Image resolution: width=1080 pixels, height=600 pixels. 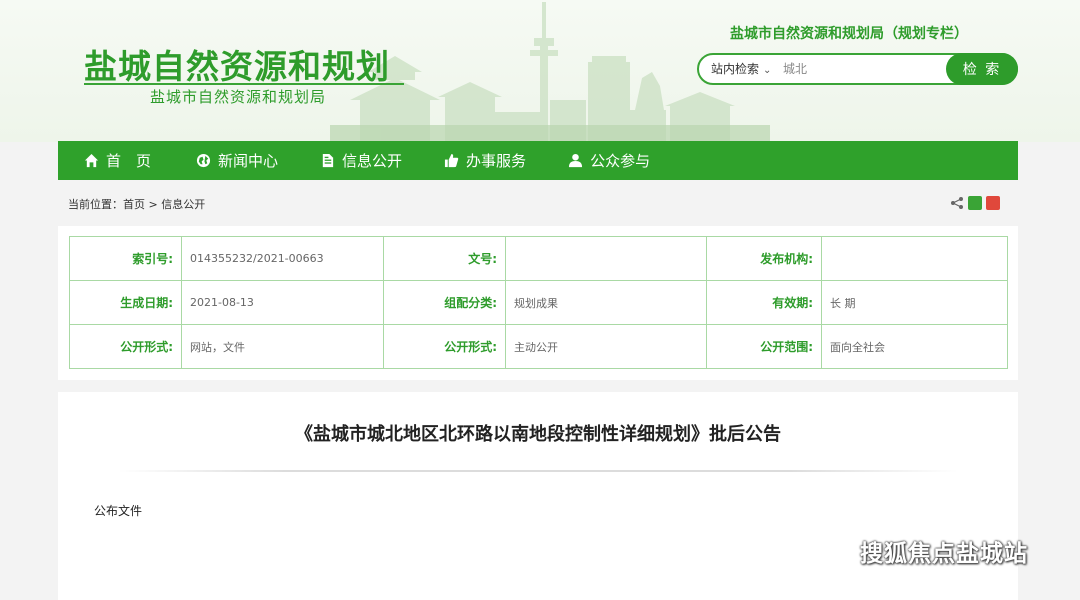 I want to click on nav-item-services: 办事服务, so click(x=485, y=160).